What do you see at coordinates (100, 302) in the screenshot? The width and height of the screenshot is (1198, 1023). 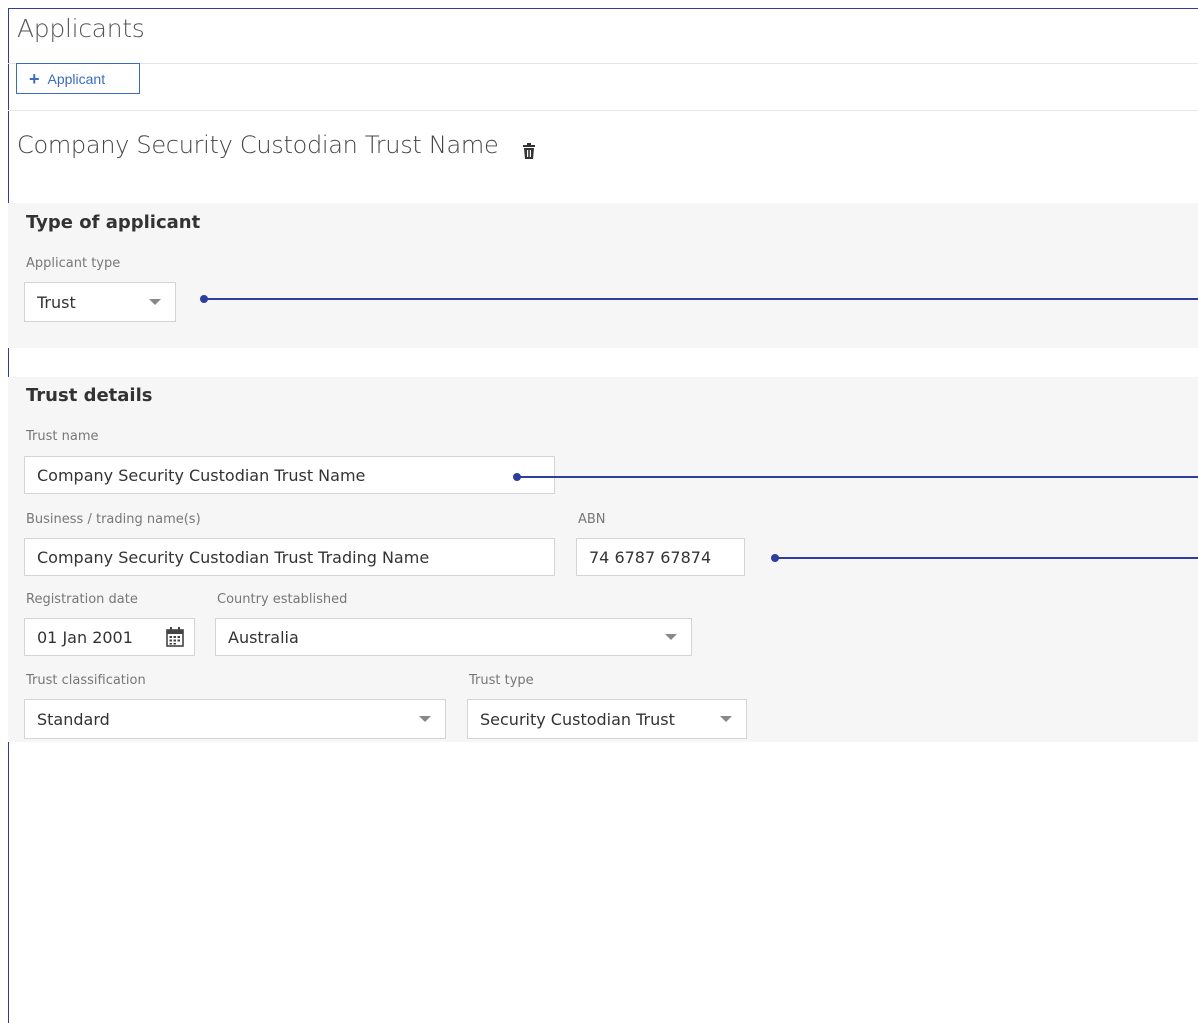 I see `applicant-type-select: Trust` at bounding box center [100, 302].